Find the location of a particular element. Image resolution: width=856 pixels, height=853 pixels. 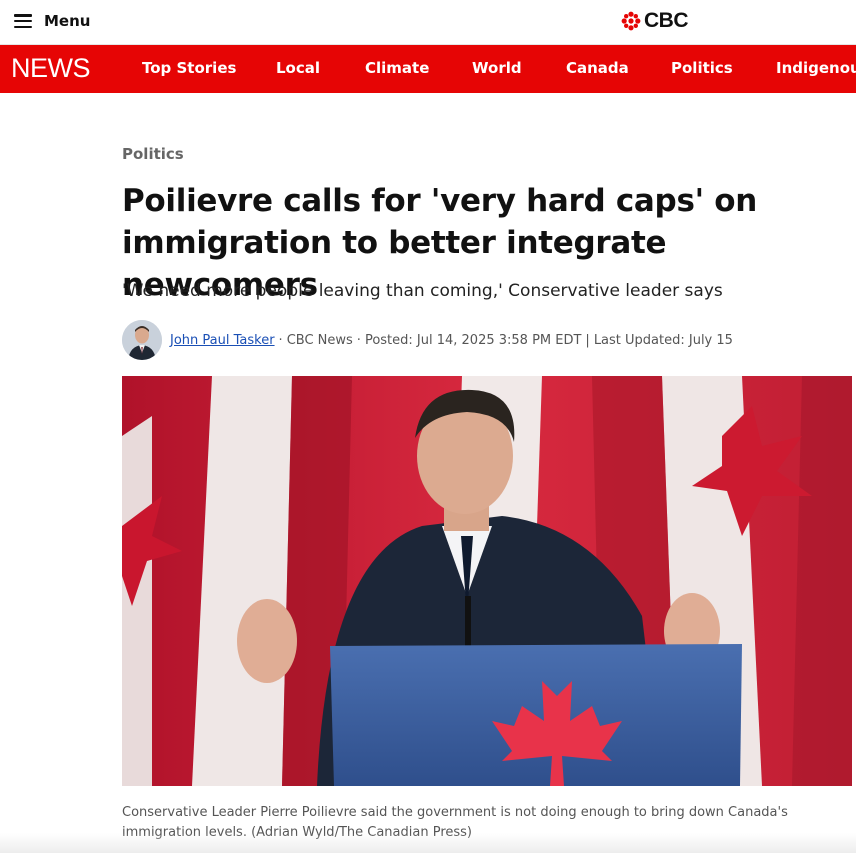

nav-canada: Canada is located at coordinates (597, 68).